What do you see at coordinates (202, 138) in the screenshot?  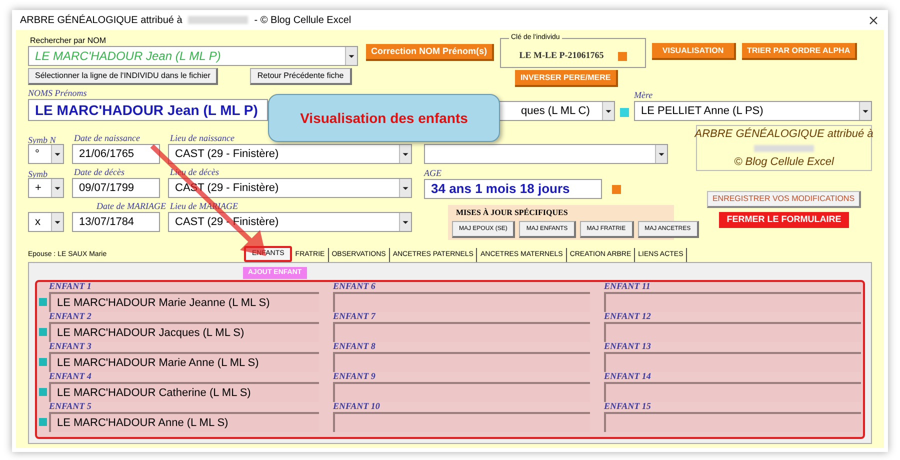 I see `field-label: Lieu de naissance` at bounding box center [202, 138].